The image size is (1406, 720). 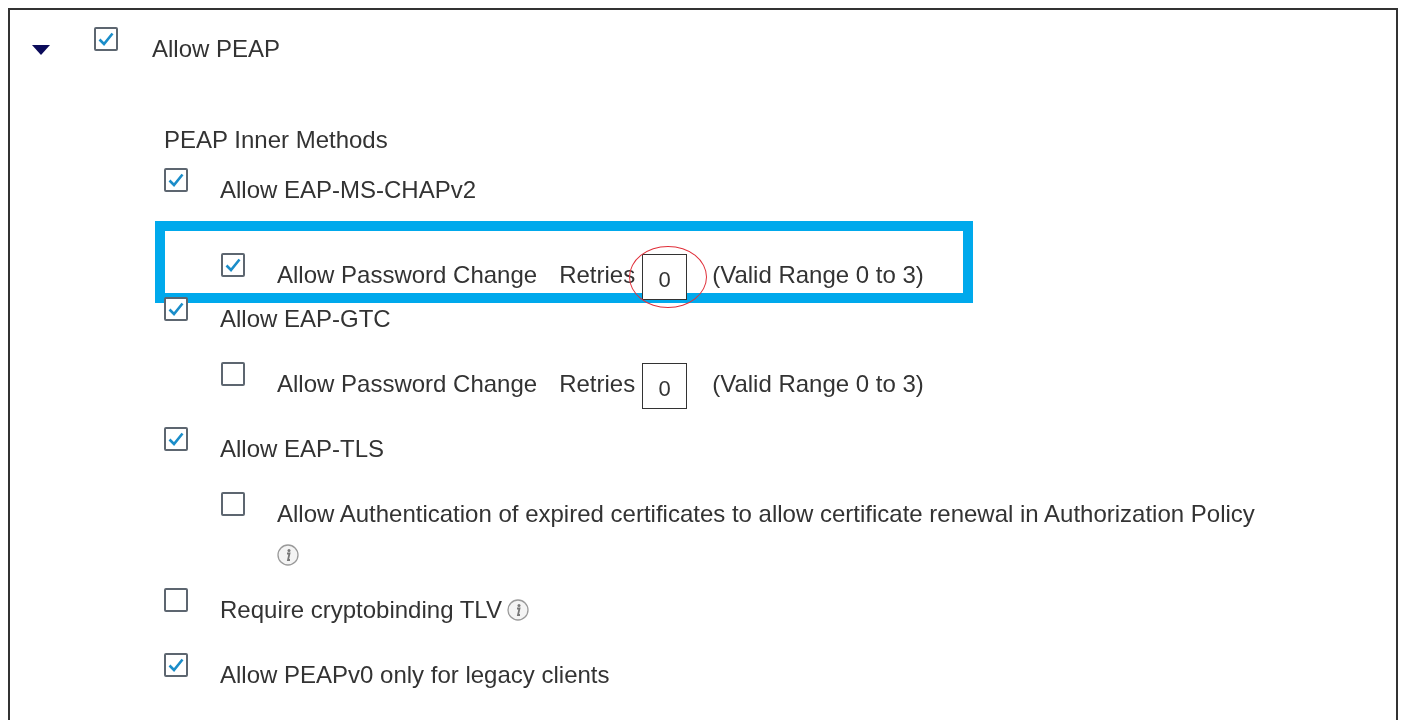 What do you see at coordinates (305, 318) in the screenshot?
I see `option-label: Allow EAP-GTC` at bounding box center [305, 318].